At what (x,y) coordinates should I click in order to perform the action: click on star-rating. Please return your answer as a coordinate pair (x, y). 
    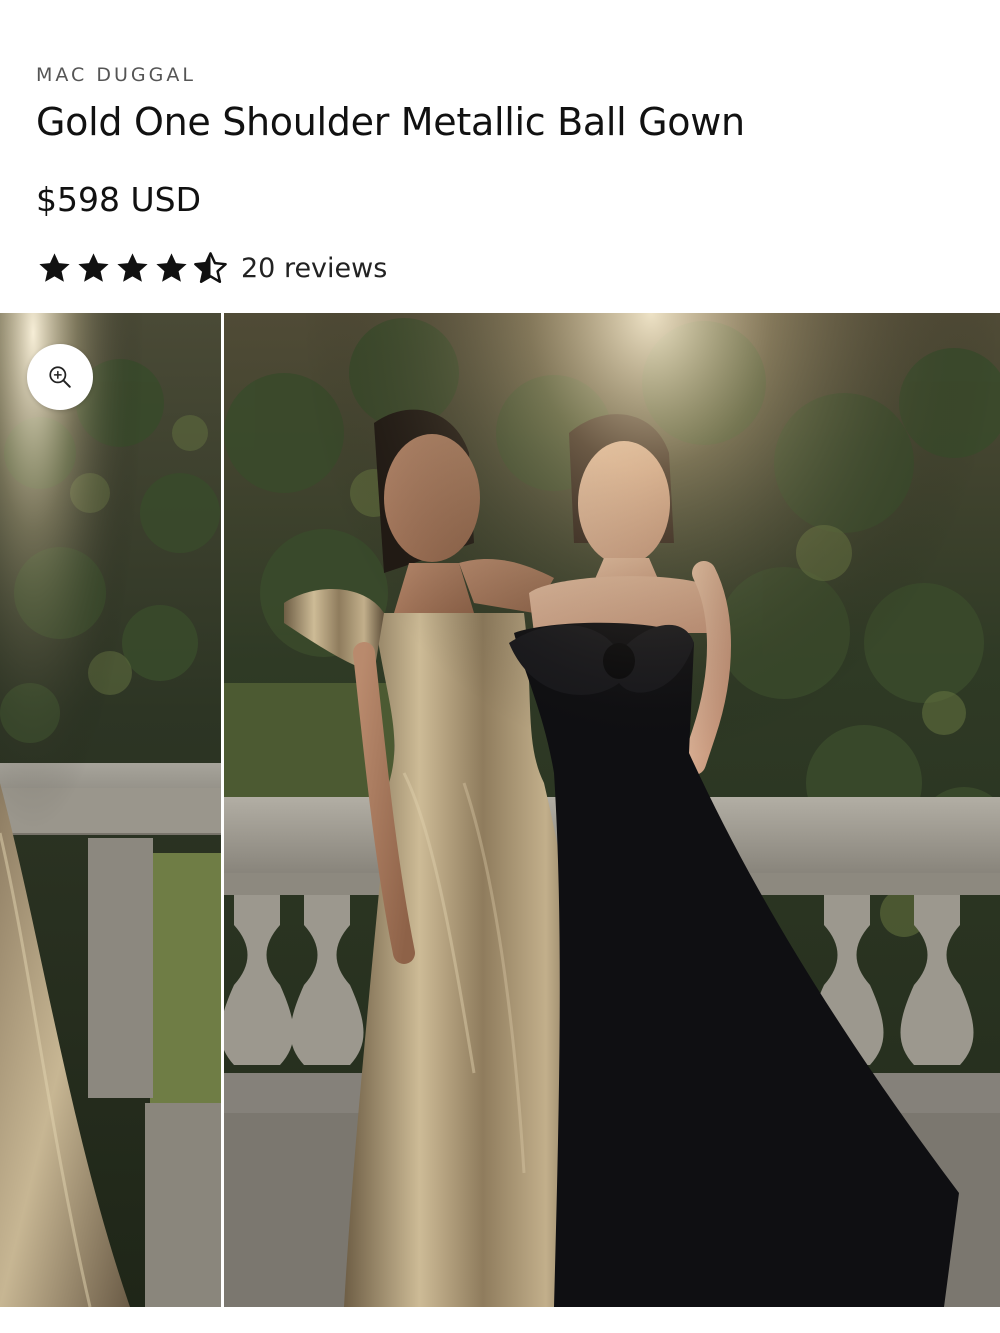
    Looking at the image, I should click on (132, 268).